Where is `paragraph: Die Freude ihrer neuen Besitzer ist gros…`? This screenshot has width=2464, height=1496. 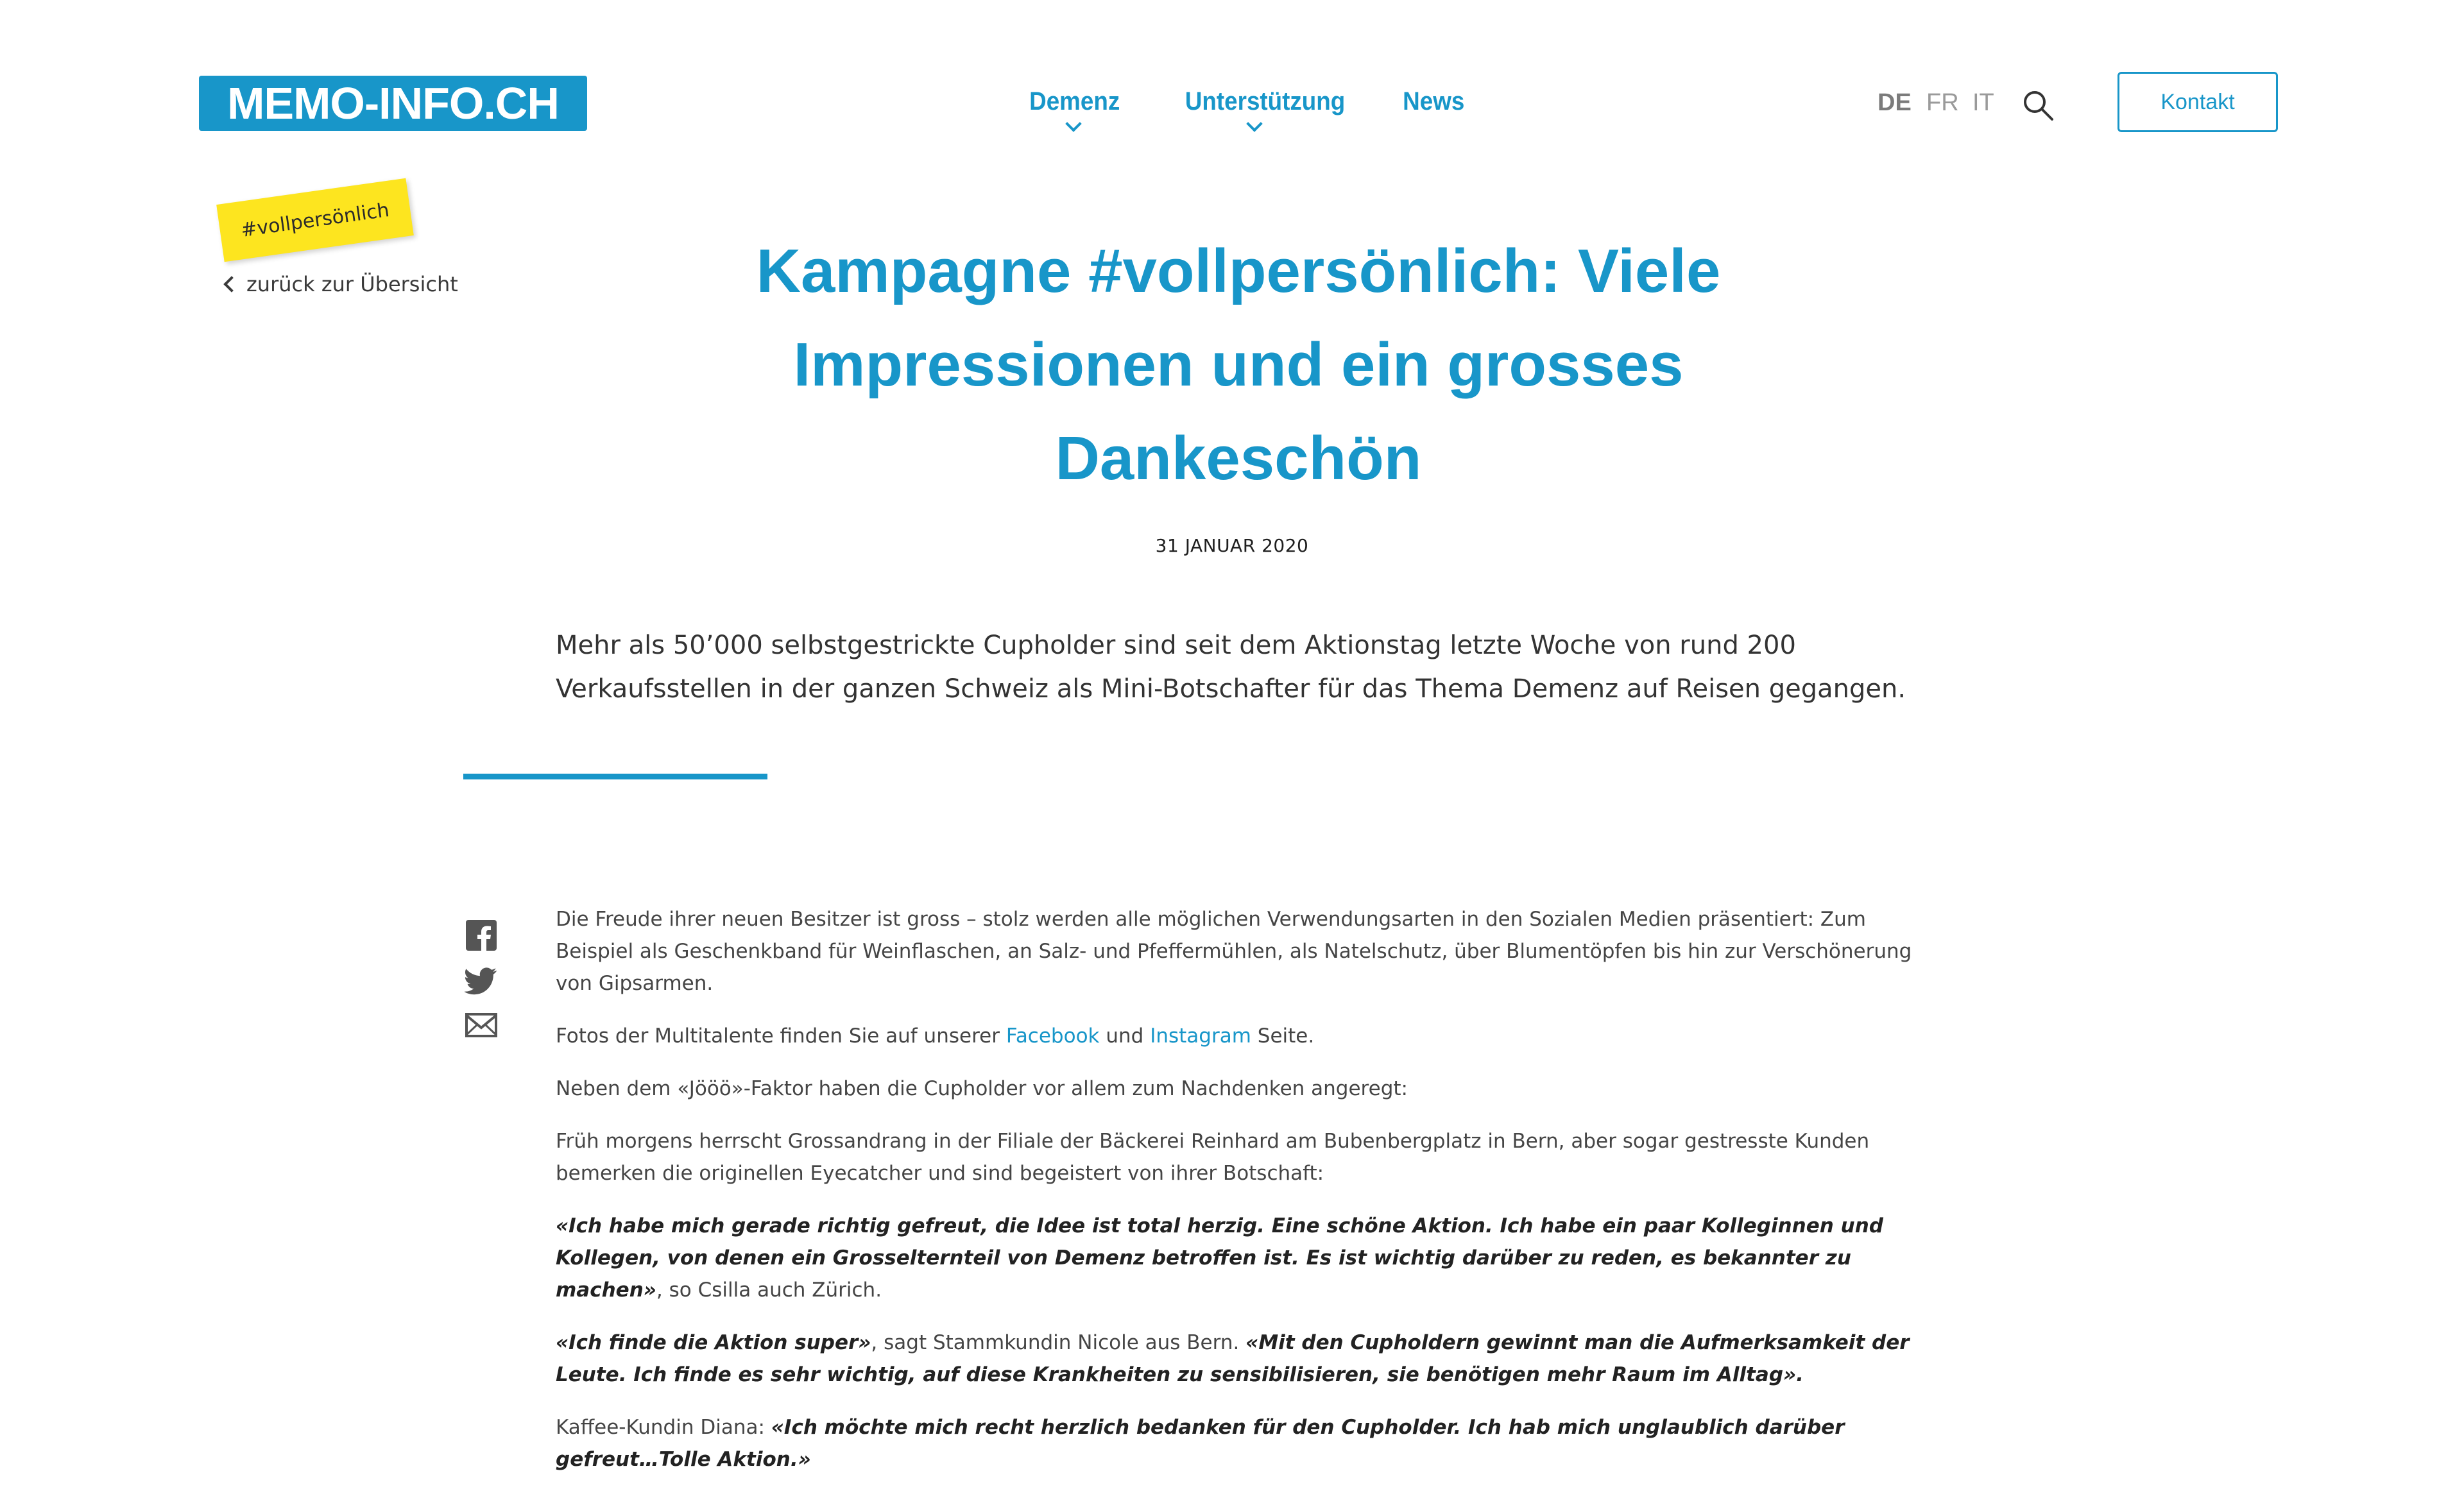 paragraph: Die Freude ihrer neuen Besitzer ist gros… is located at coordinates (1234, 951).